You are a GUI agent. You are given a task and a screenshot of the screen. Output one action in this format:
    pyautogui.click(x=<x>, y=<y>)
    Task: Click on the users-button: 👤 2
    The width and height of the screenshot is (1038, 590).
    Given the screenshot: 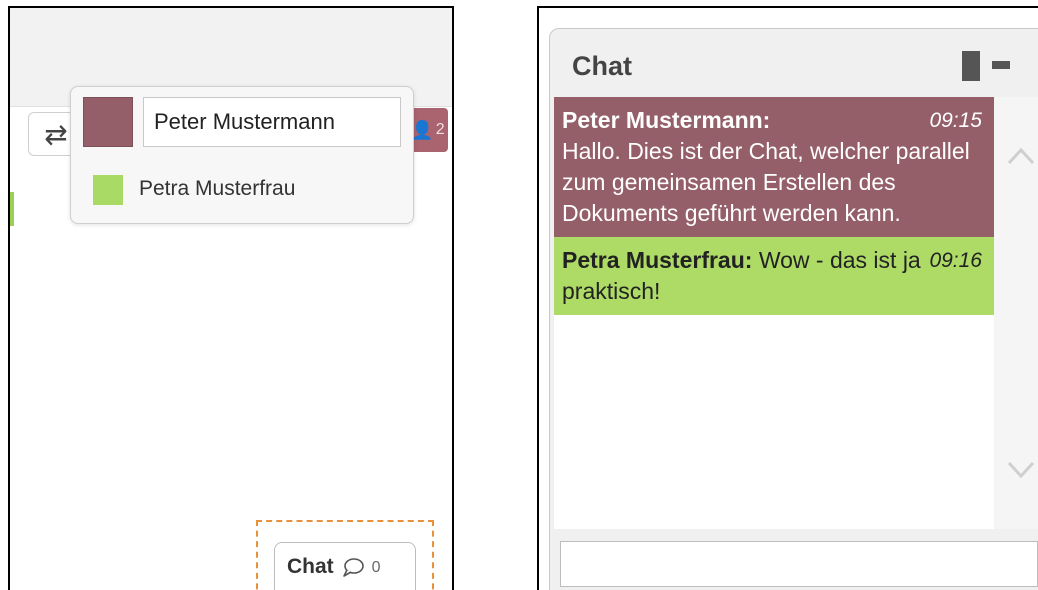 What is the action you would take?
    pyautogui.click(x=428, y=130)
    